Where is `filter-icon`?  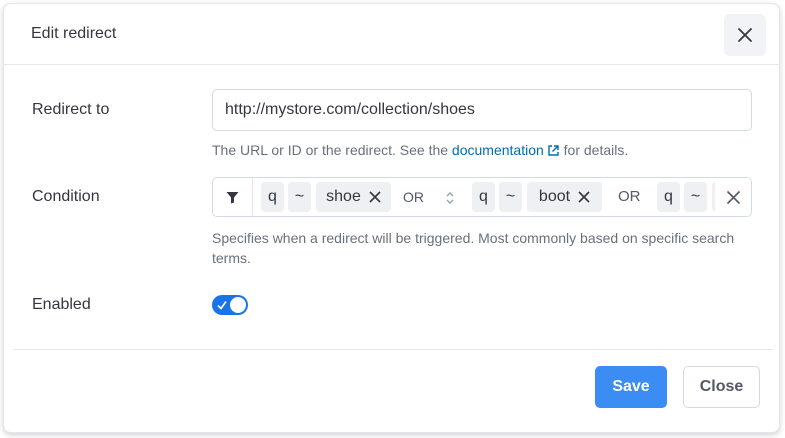
filter-icon is located at coordinates (232, 197).